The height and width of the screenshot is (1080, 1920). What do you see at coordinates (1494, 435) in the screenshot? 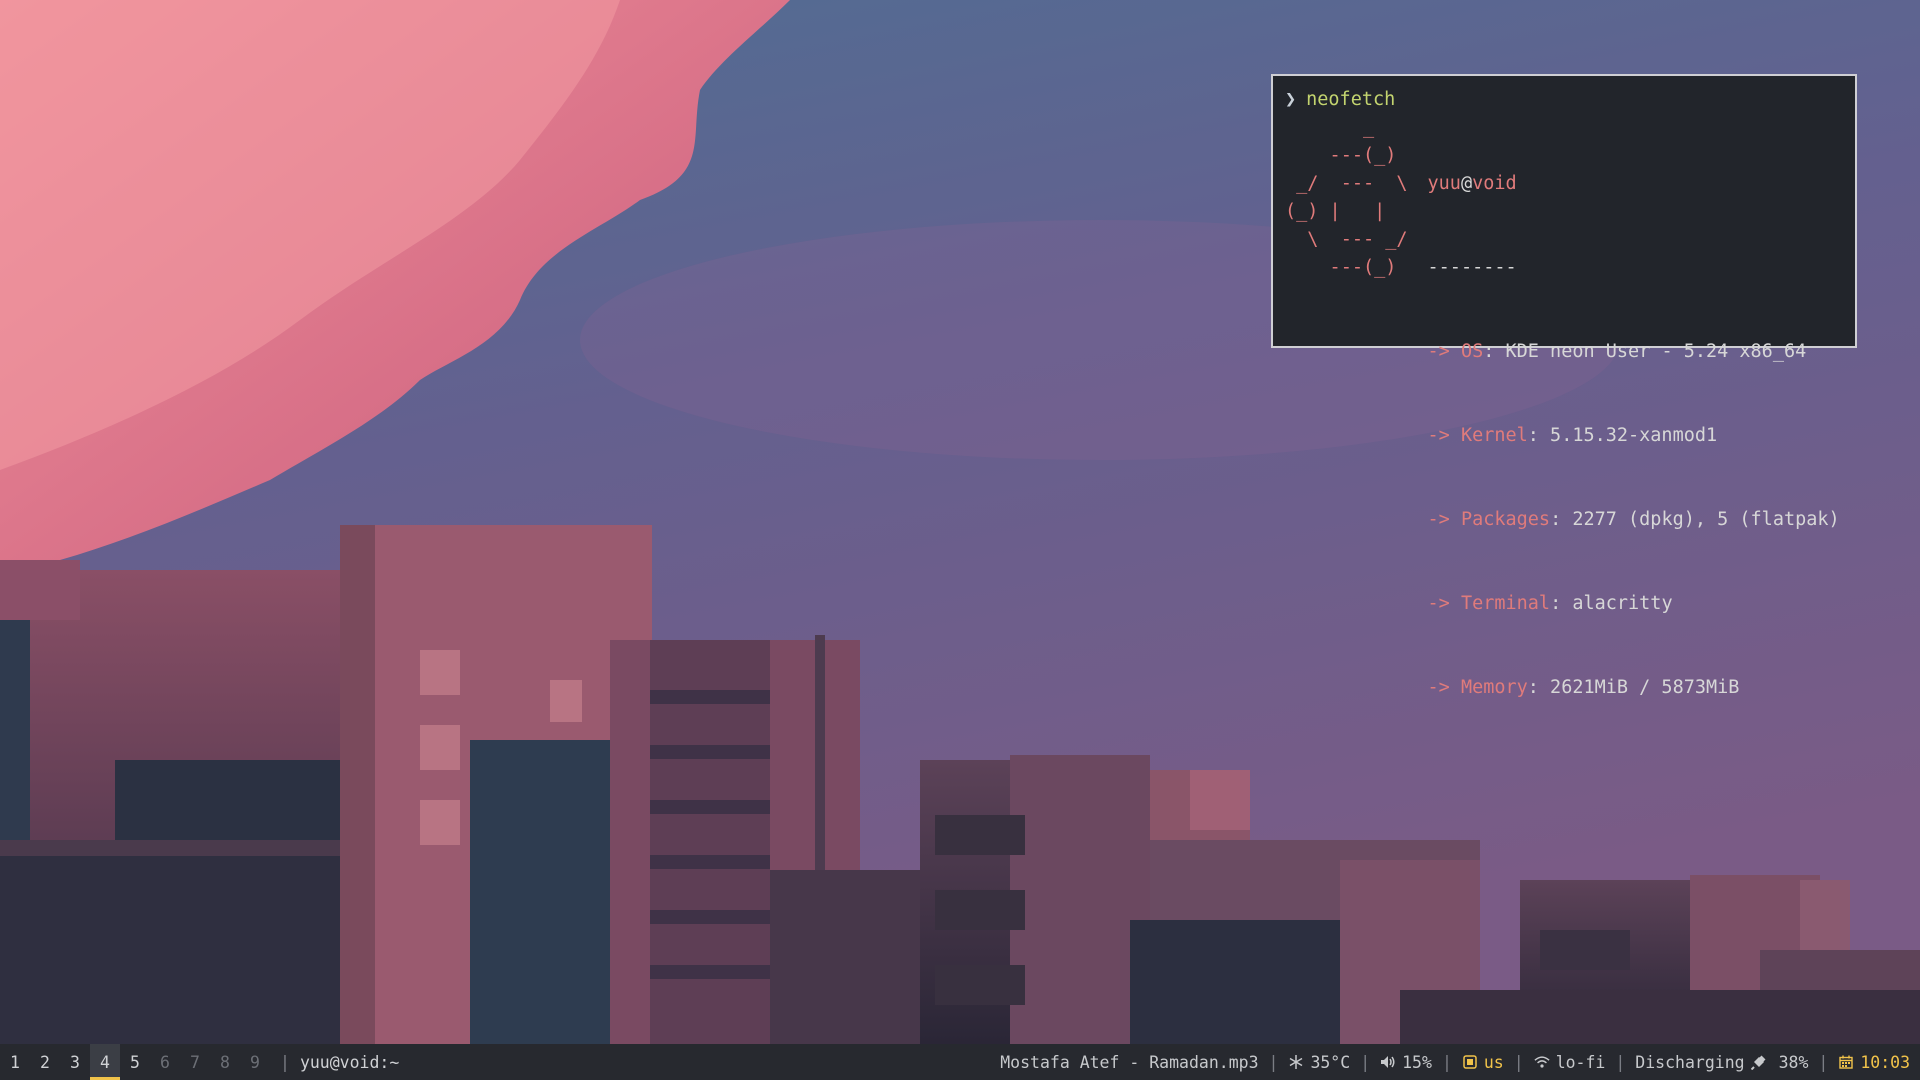
I see `info-key: Kernel` at bounding box center [1494, 435].